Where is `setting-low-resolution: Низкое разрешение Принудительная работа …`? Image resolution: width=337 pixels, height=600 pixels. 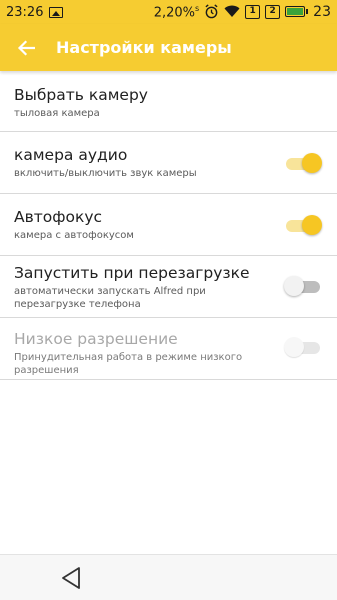 setting-low-resolution: Низкое разрешение Принудительная работа … is located at coordinates (168, 349).